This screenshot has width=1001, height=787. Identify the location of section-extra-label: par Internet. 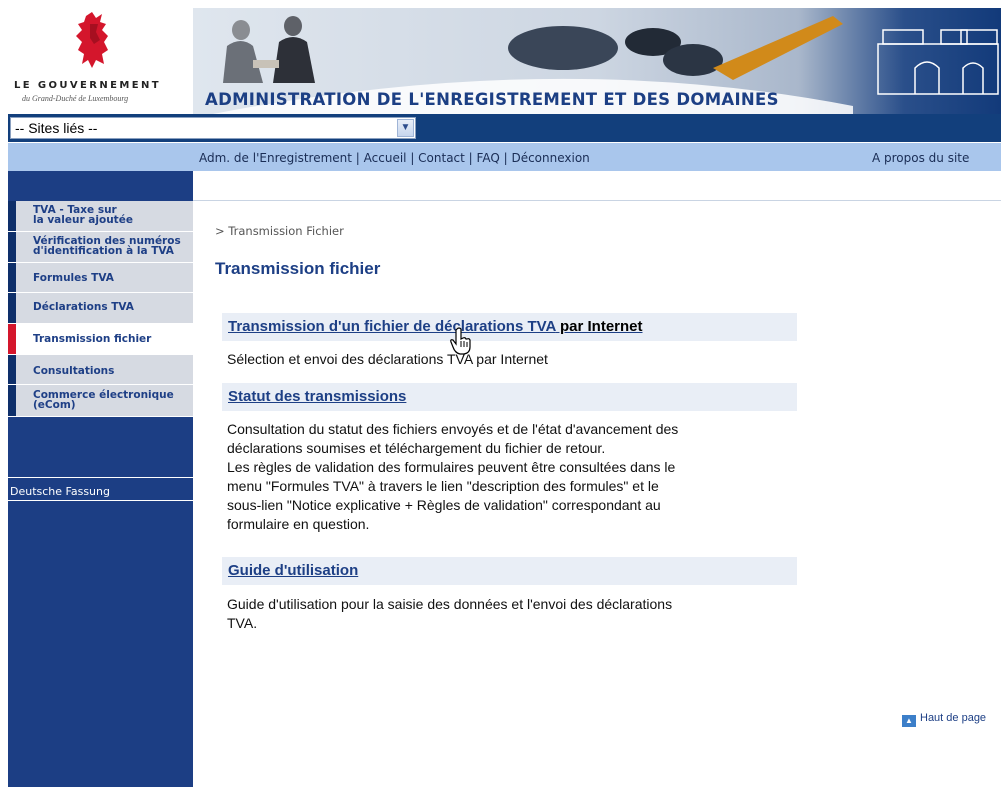
(599, 326).